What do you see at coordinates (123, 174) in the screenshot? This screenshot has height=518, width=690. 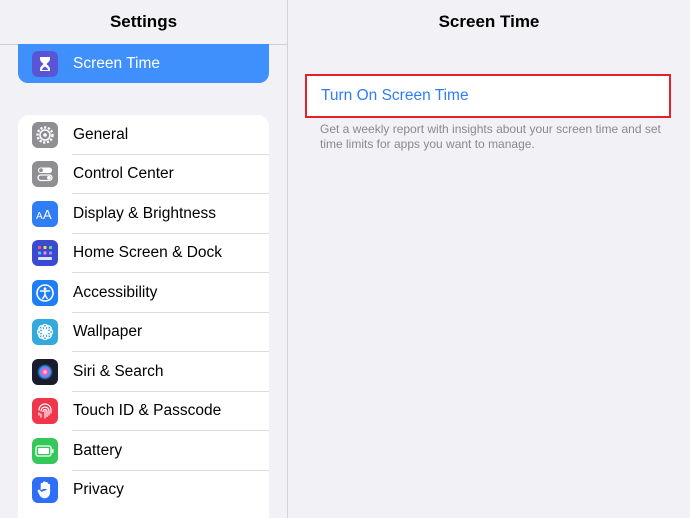 I see `sidebar-item-label: Control Center` at bounding box center [123, 174].